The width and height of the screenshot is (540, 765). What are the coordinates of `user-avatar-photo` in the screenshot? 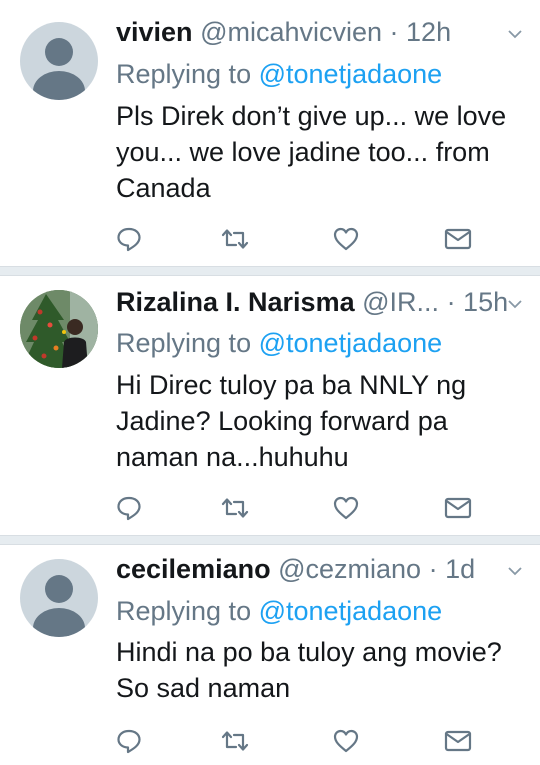 It's located at (59, 329).